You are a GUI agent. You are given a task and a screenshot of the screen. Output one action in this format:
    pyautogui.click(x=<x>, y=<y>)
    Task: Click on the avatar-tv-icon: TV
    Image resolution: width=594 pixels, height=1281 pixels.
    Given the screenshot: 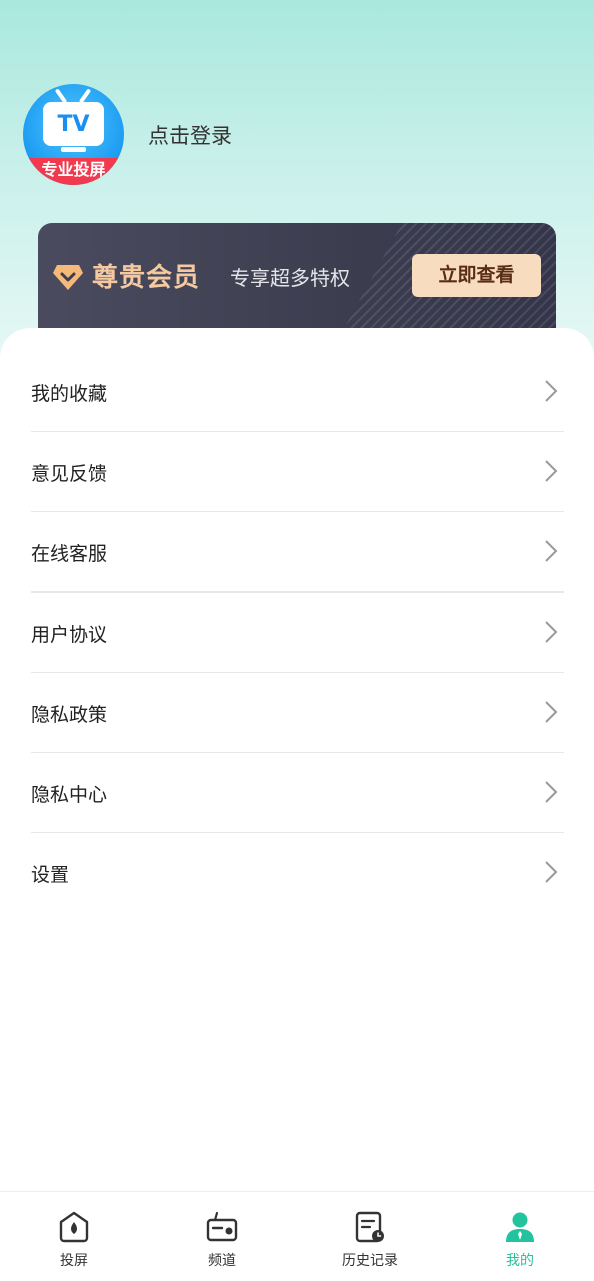 What is the action you would take?
    pyautogui.click(x=73, y=124)
    